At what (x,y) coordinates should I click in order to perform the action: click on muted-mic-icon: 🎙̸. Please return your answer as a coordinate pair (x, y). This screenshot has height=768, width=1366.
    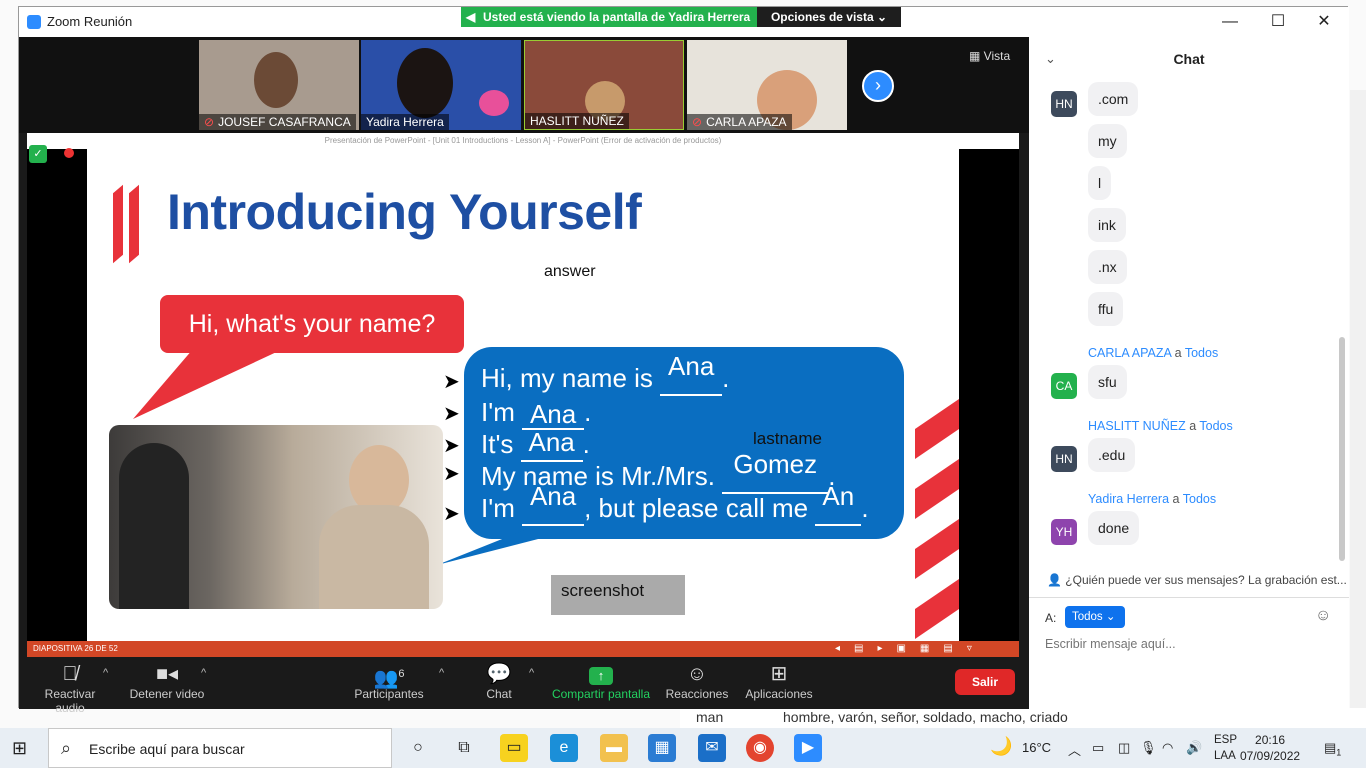
    Looking at the image, I should click on (70, 674).